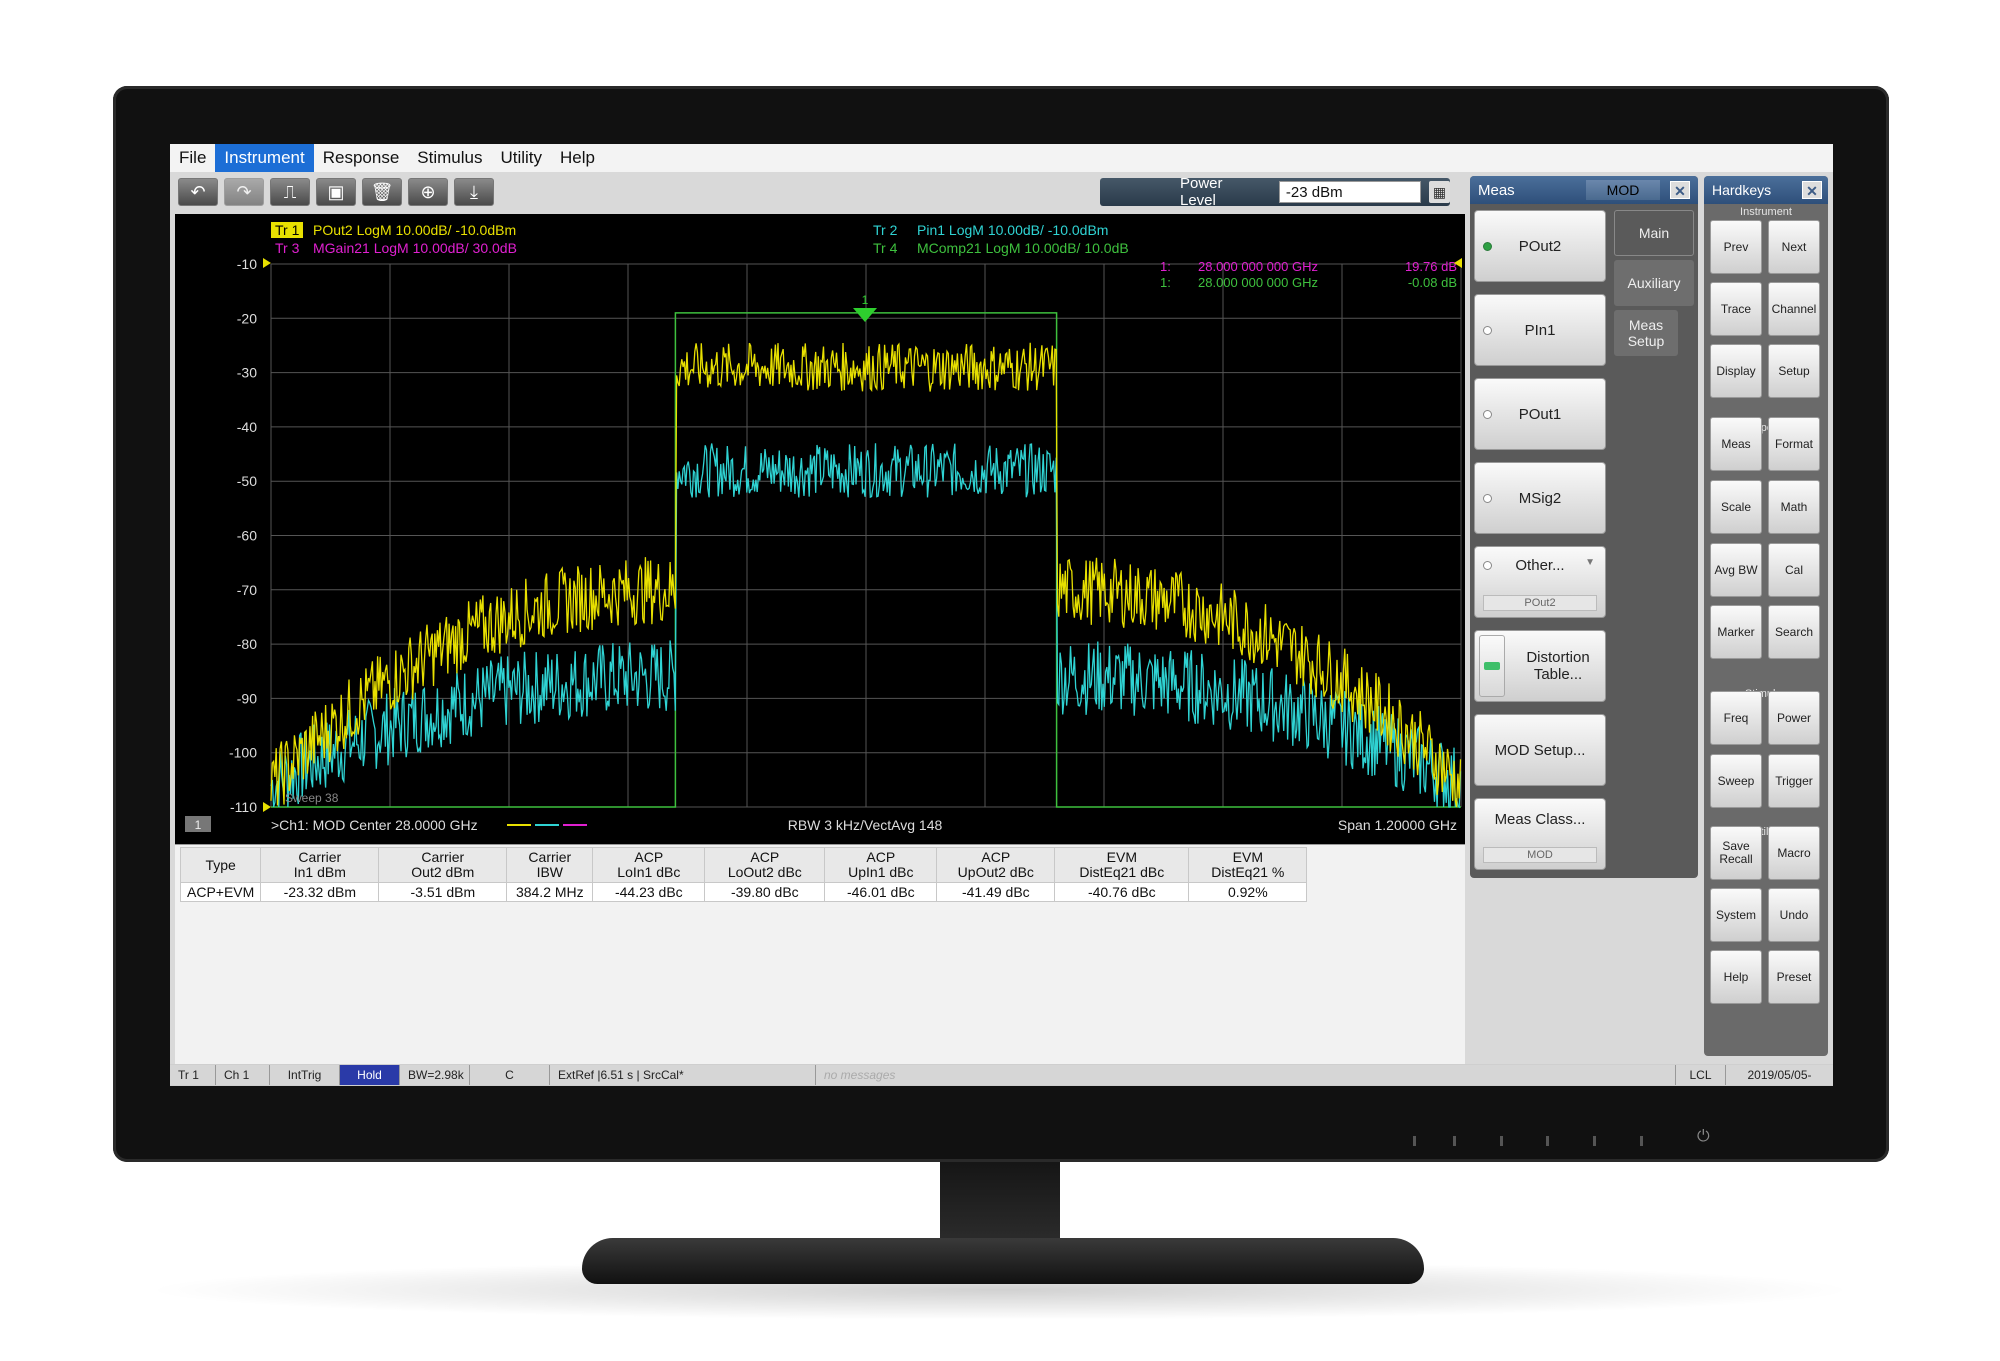 The width and height of the screenshot is (2000, 1361). What do you see at coordinates (474, 192) in the screenshot?
I see `save-icon: ⤓` at bounding box center [474, 192].